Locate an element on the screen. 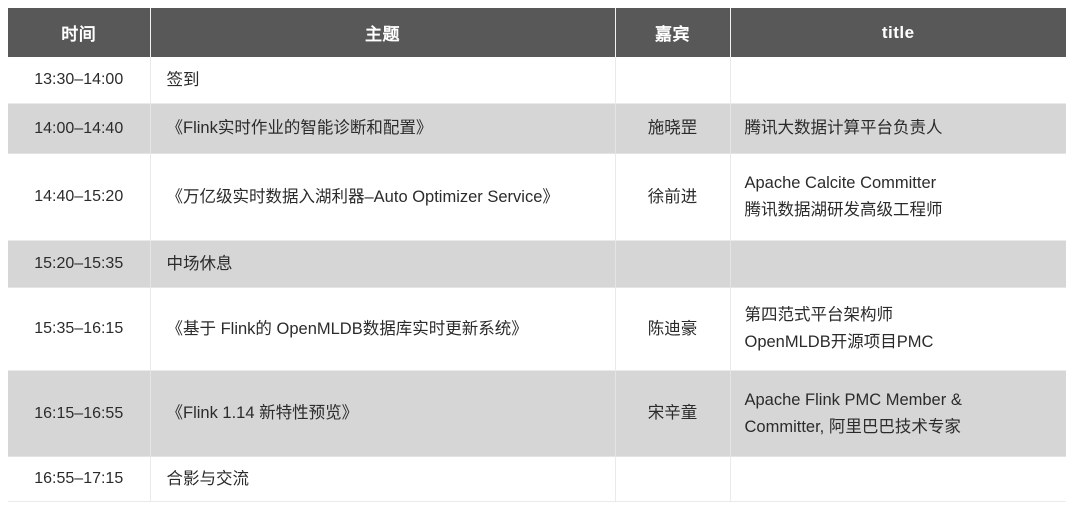 The width and height of the screenshot is (1080, 505). column-header-time: 时间 is located at coordinates (79, 32).